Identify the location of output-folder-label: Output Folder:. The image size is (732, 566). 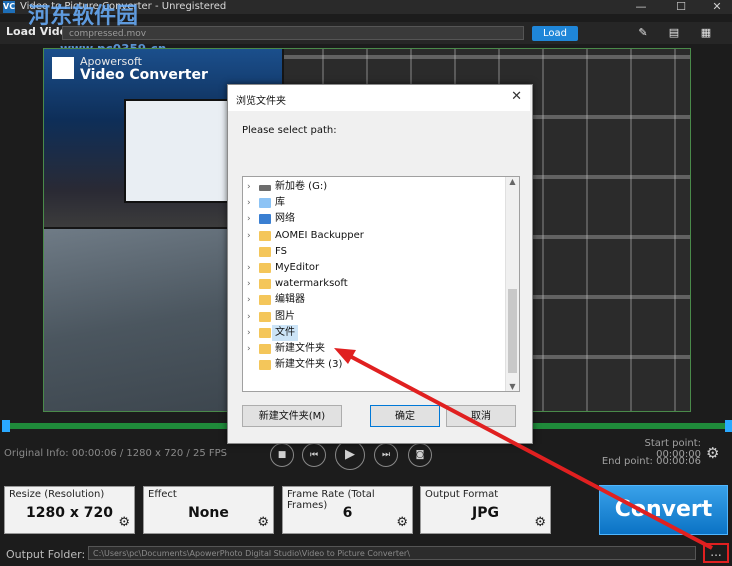
(46, 554).